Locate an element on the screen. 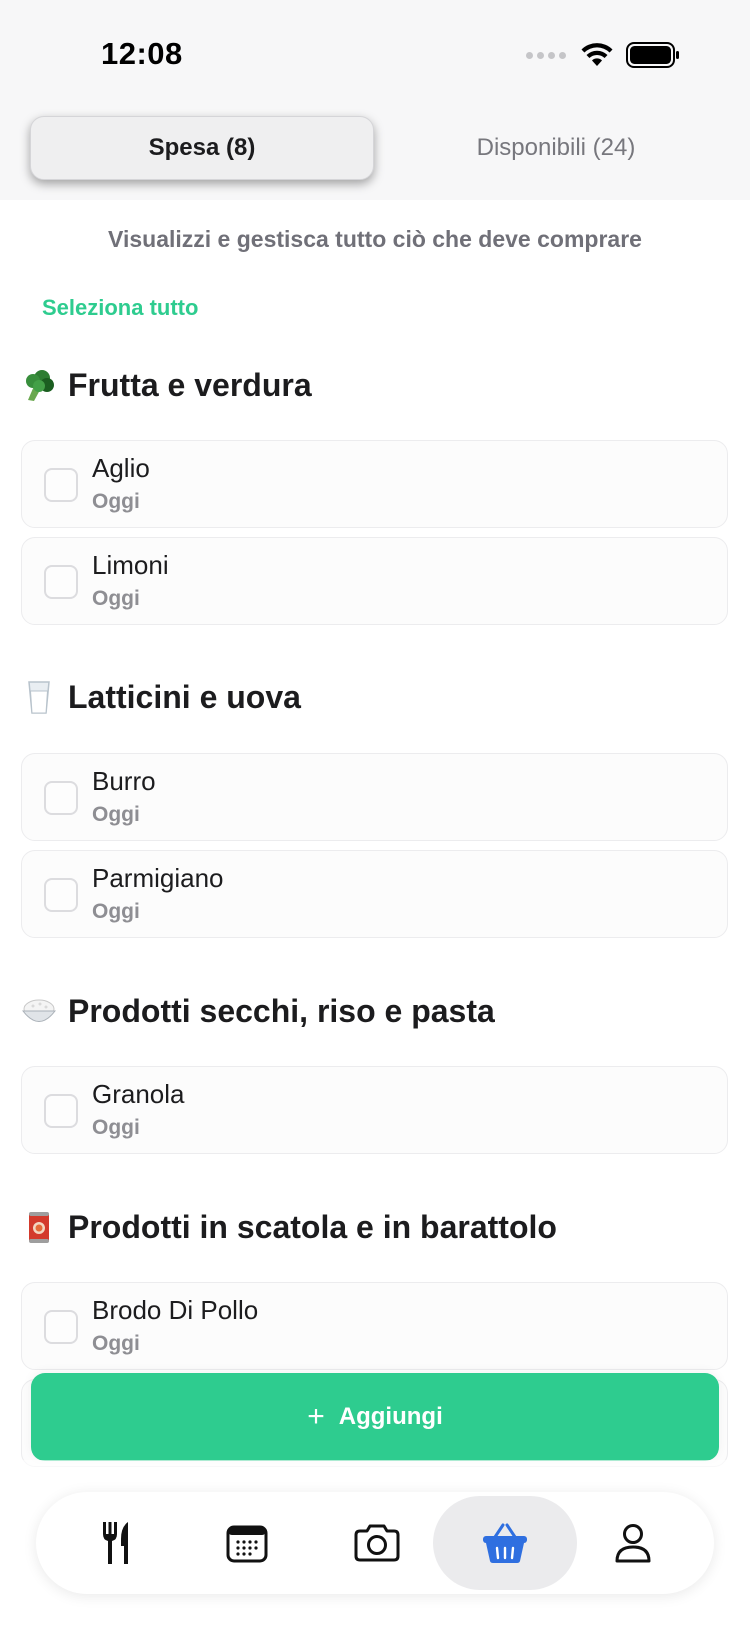 This screenshot has width=750, height=1630. category-title: Prodotti secchi, riso e pasta is located at coordinates (257, 1011).